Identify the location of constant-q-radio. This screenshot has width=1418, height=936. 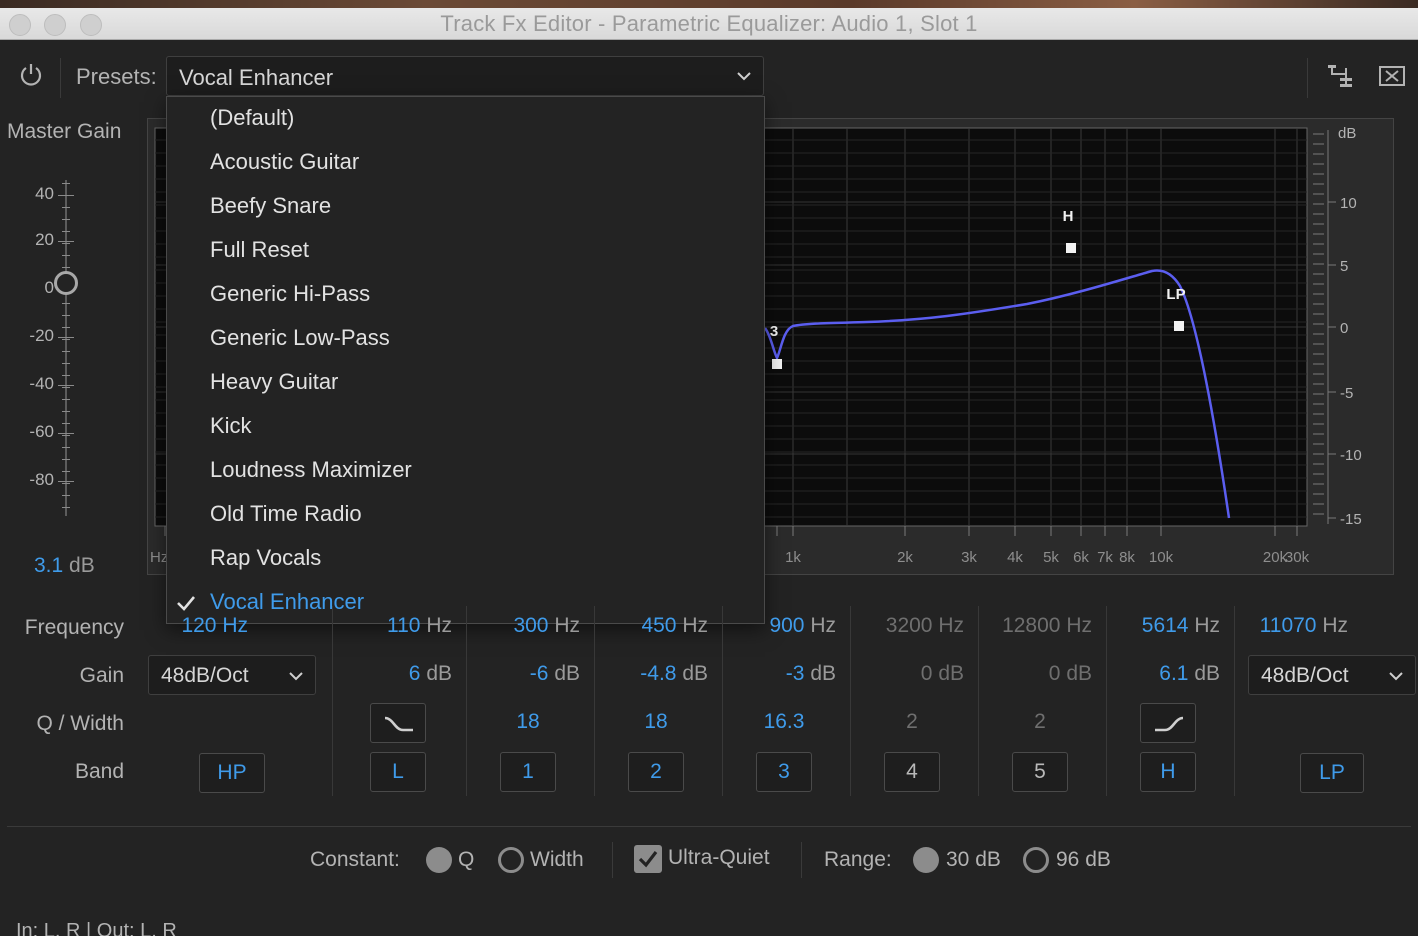
(439, 860).